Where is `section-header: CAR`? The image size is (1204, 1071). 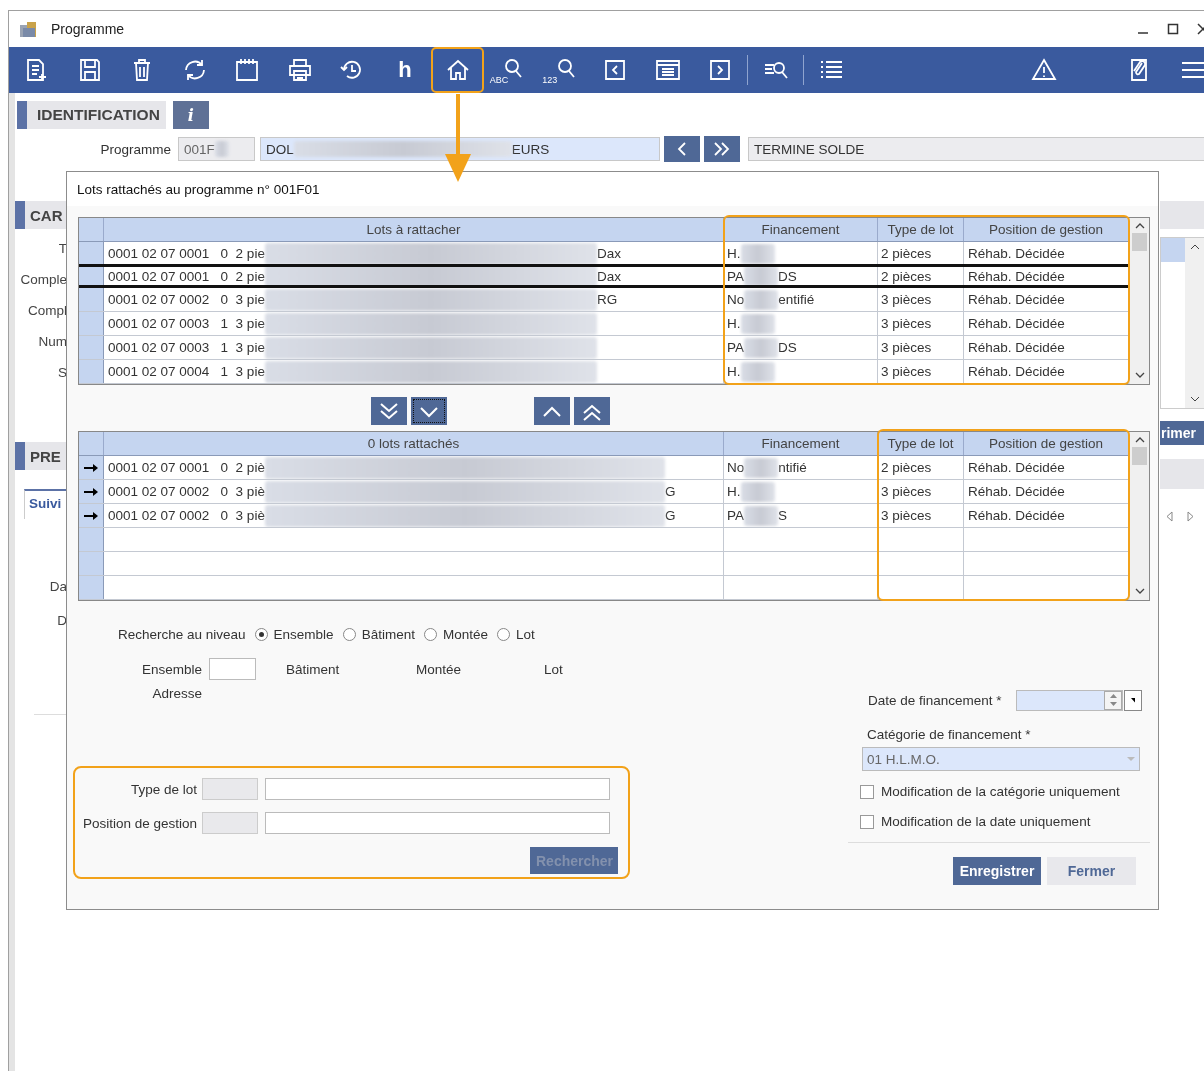
section-header: CAR is located at coordinates (41, 215).